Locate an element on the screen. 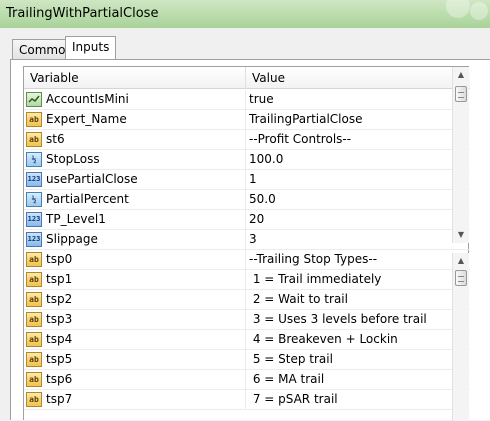 The height and width of the screenshot is (421, 490). header-value: Value is located at coordinates (265, 78).